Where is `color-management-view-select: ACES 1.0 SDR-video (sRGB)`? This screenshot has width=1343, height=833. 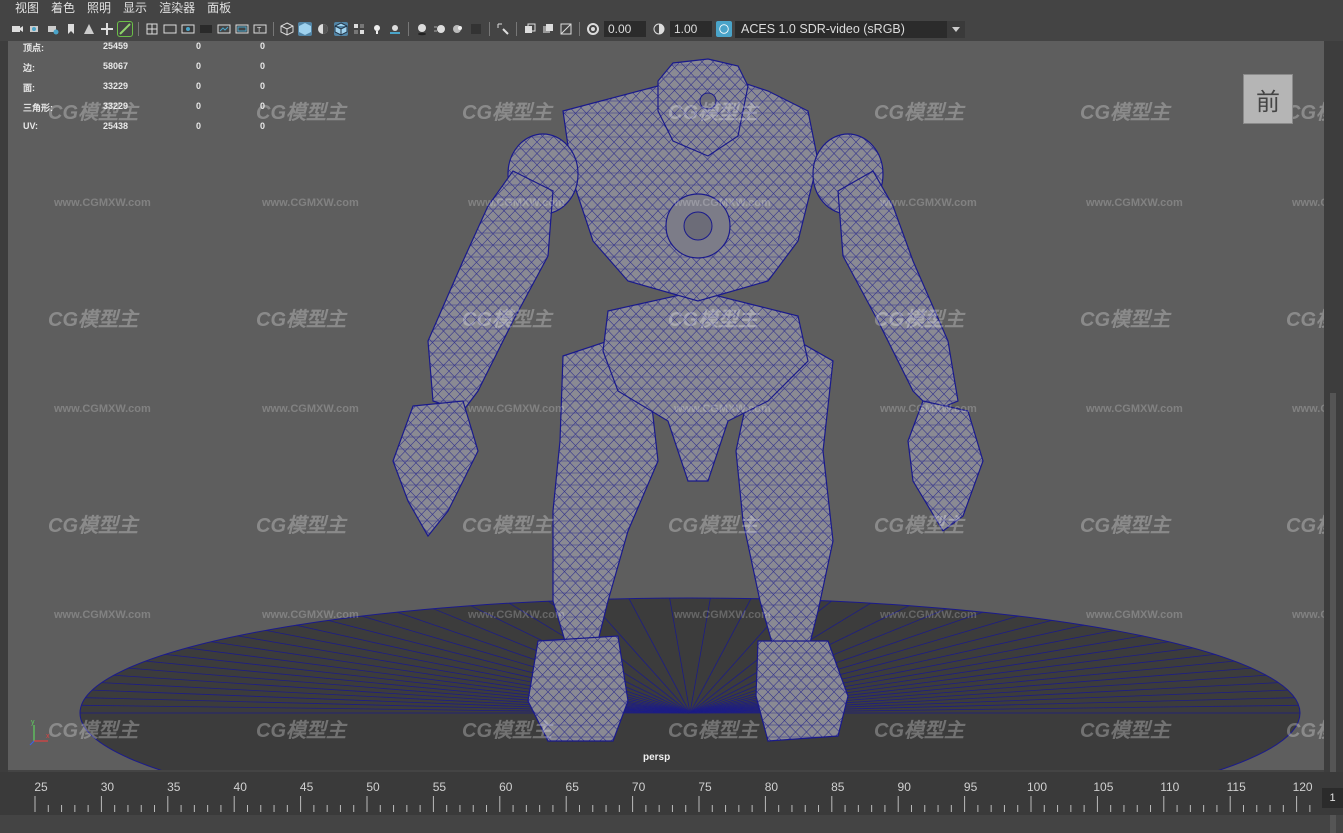
color-management-view-select: ACES 1.0 SDR-video (sRGB) is located at coordinates (850, 29).